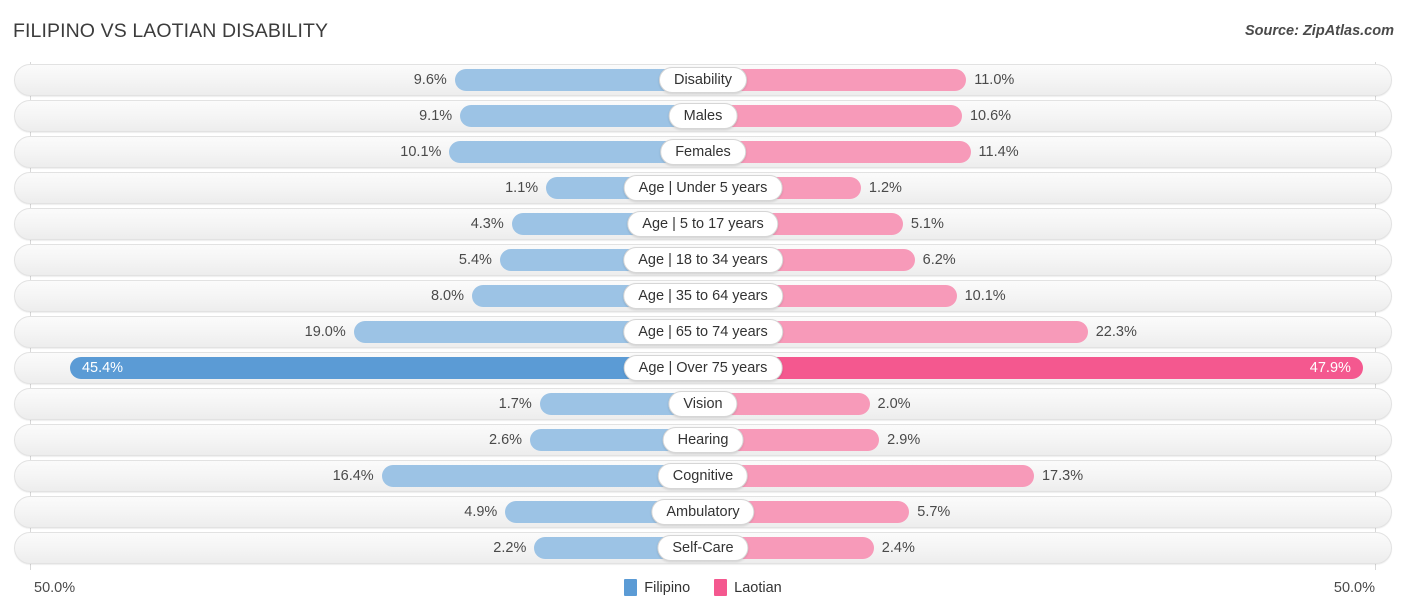  I want to click on category-label: Age | 5 to 17 years, so click(703, 224).